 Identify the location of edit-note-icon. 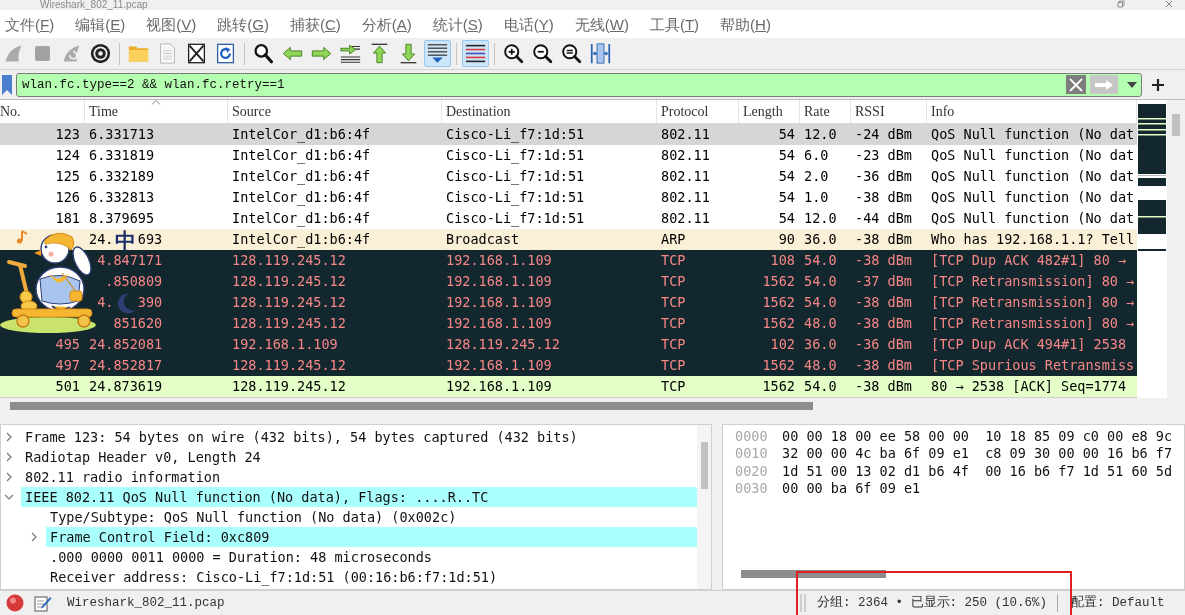
(43, 603).